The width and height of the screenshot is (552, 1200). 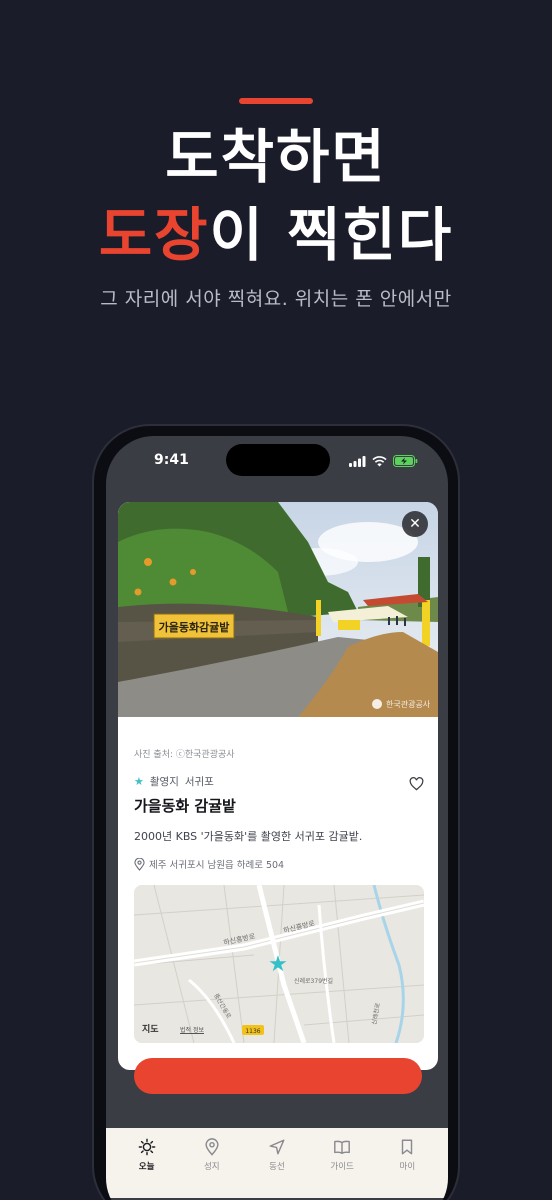 I want to click on spot-photo: 가을동화감귤밭 한국관광공사, so click(x=278, y=609).